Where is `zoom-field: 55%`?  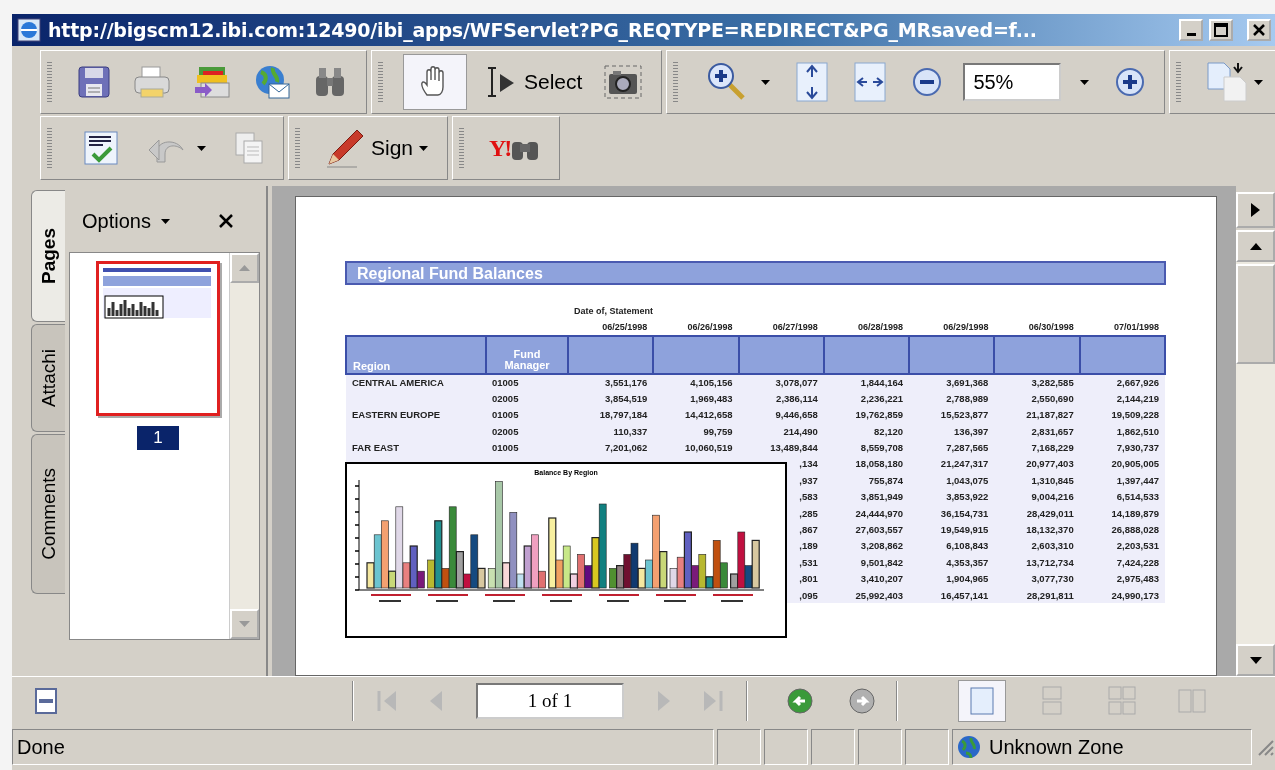
zoom-field: 55% is located at coordinates (1012, 82).